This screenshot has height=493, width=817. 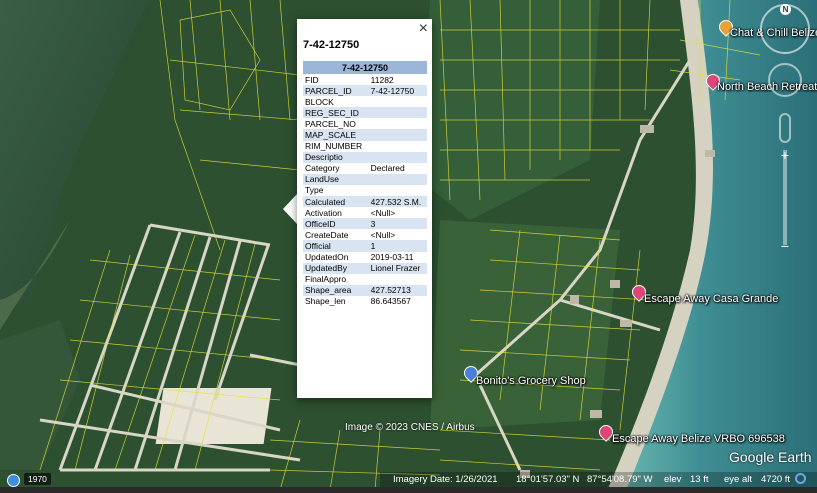 What do you see at coordinates (387, 168) in the screenshot?
I see `attribute-value: Declared` at bounding box center [387, 168].